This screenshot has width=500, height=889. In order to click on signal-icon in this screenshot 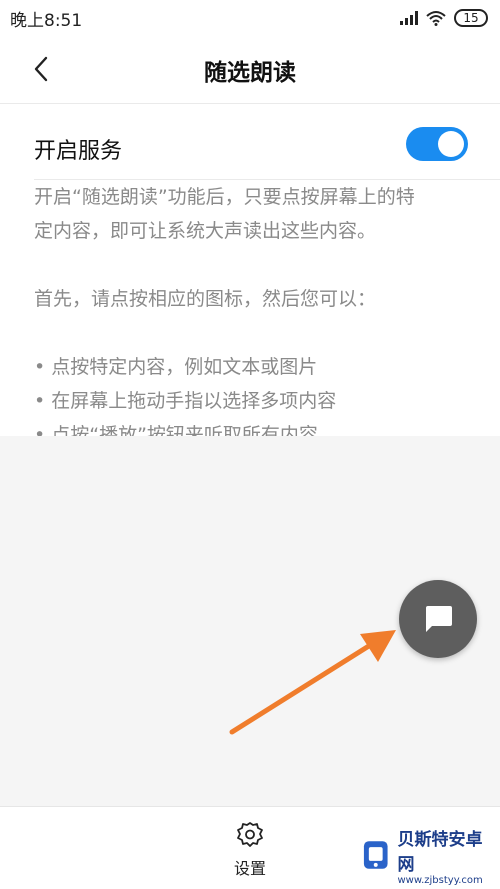, I will do `click(409, 18)`.